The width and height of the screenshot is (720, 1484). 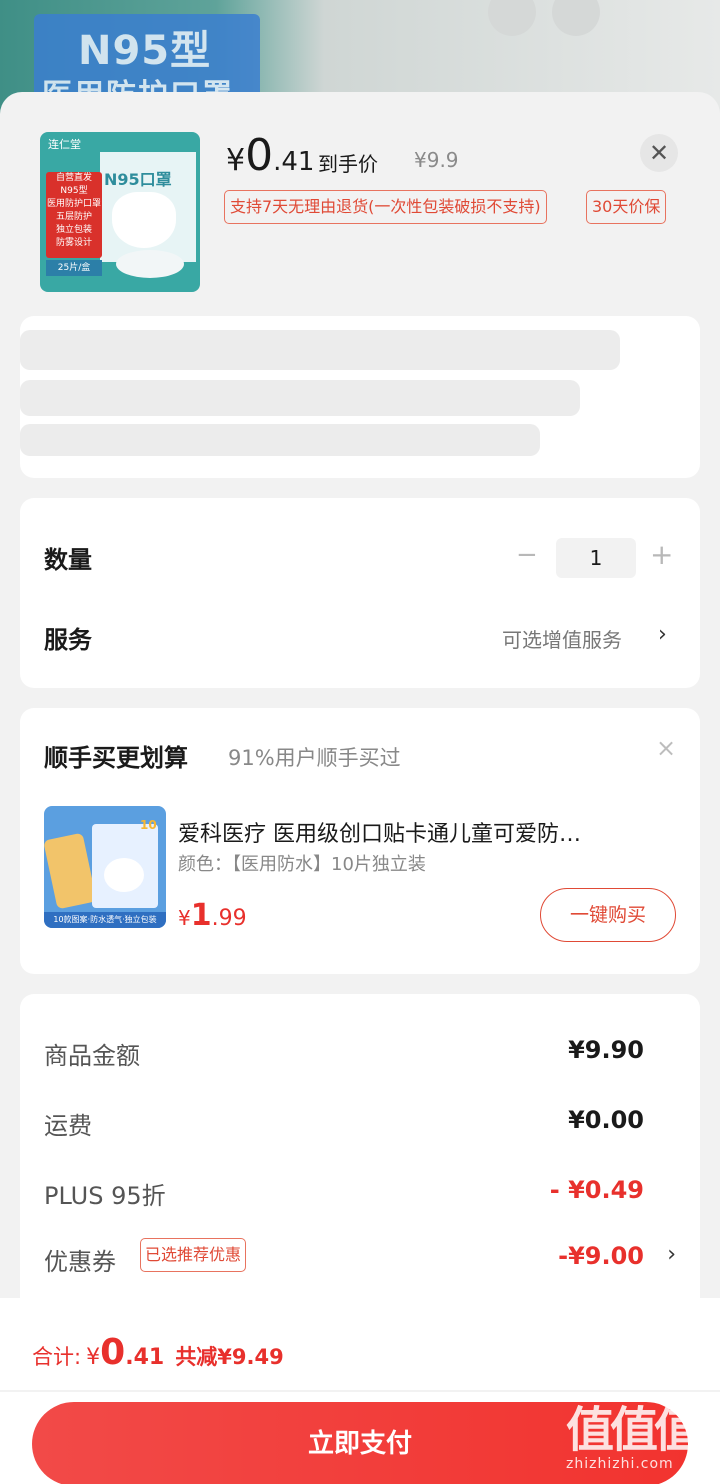 What do you see at coordinates (360, 1192) in the screenshot?
I see `summary-row: PLUS 95折 - ¥0.49` at bounding box center [360, 1192].